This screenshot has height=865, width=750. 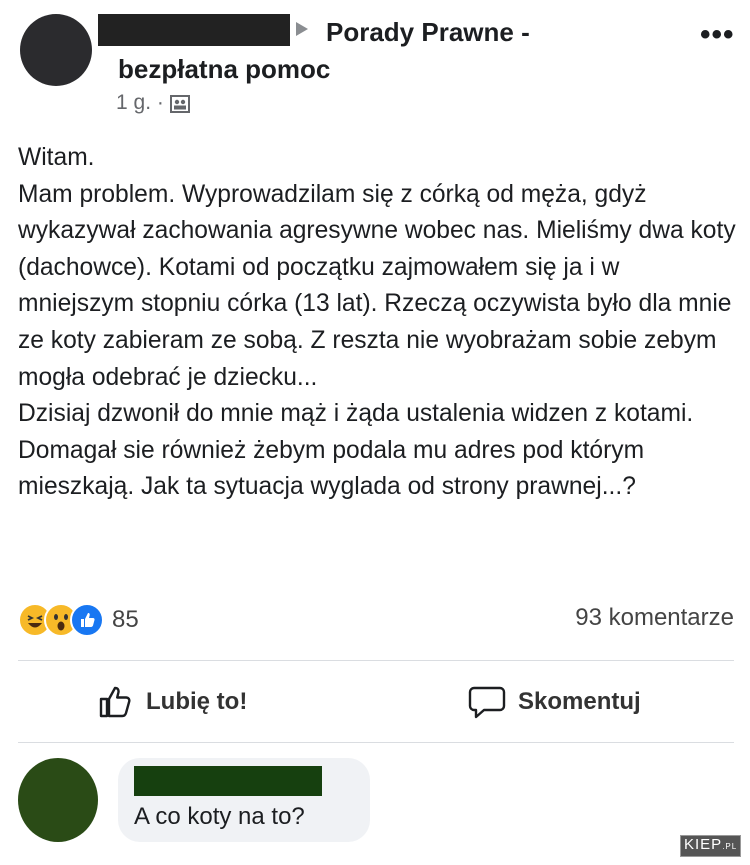 What do you see at coordinates (654, 618) in the screenshot?
I see `comments-count: 93 komentarze` at bounding box center [654, 618].